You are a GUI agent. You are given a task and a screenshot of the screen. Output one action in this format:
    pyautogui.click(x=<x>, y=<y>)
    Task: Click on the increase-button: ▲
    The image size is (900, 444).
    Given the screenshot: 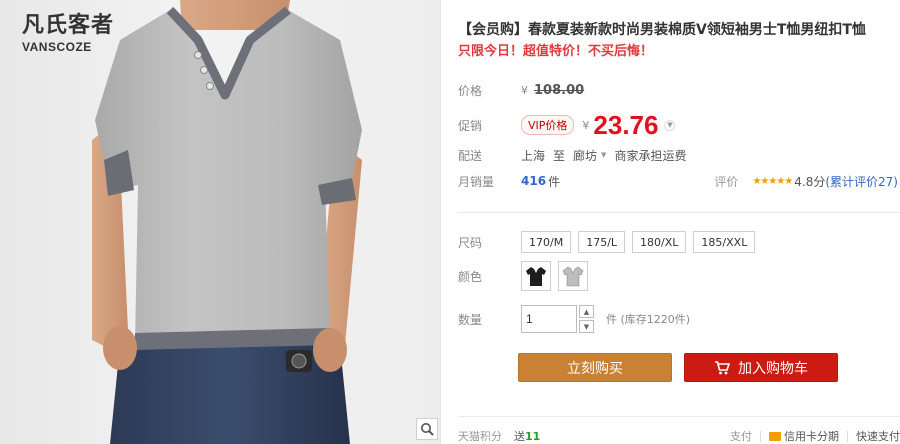 What is the action you would take?
    pyautogui.click(x=586, y=311)
    